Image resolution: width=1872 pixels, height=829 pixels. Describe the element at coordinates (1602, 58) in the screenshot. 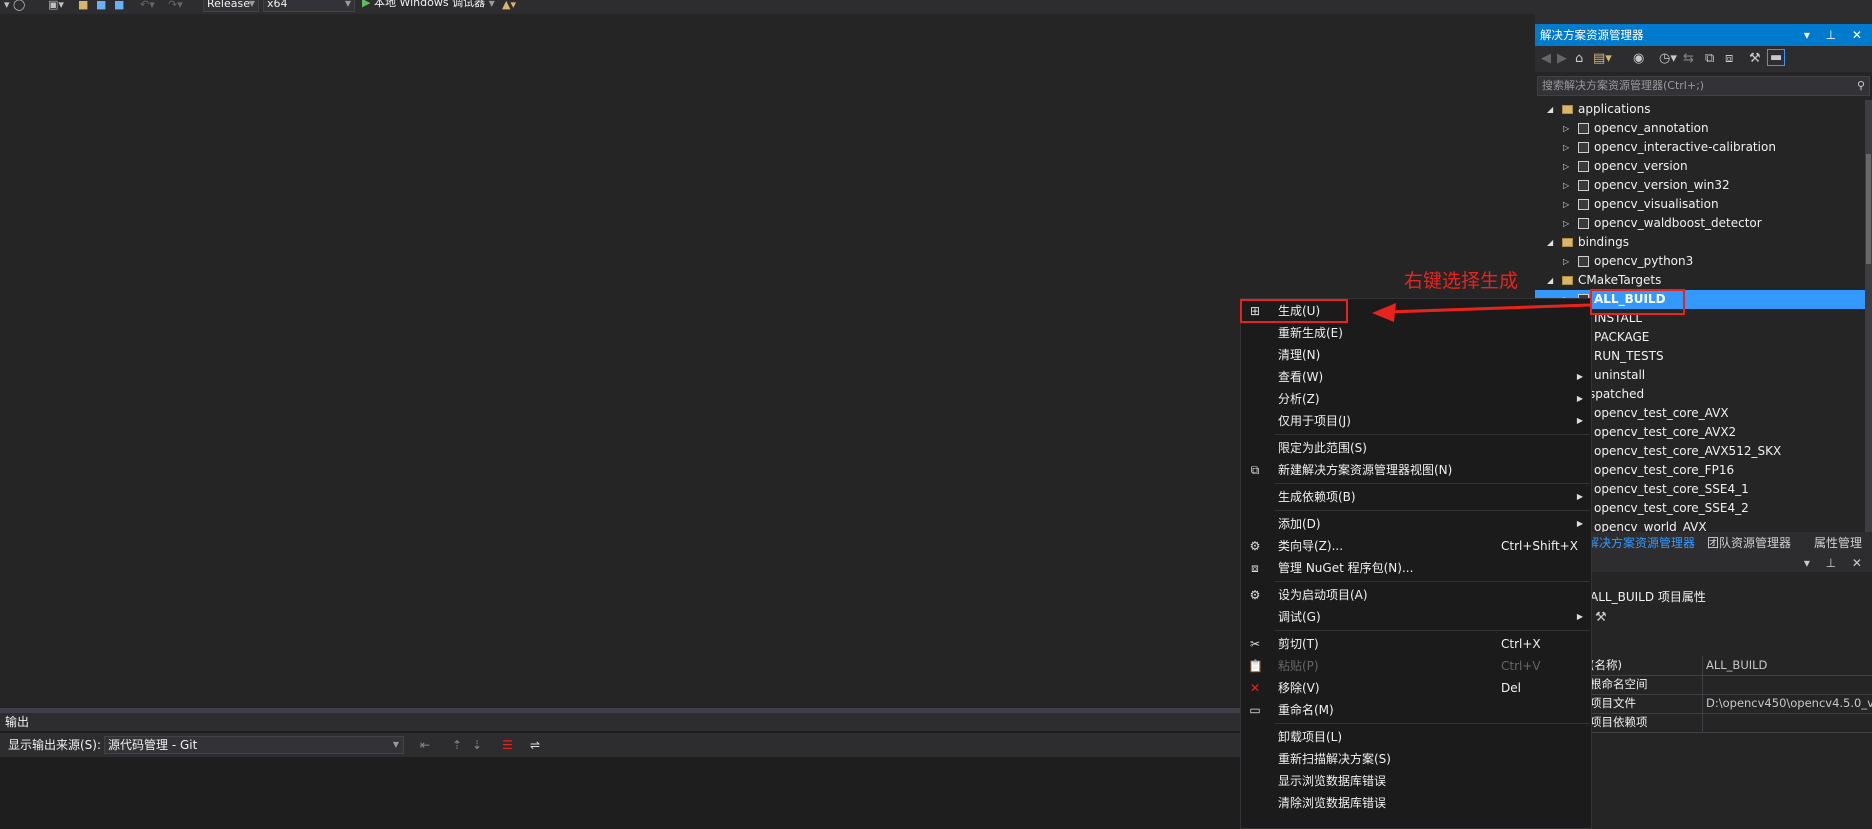

I see `switch-views-icon: ▤▾` at that location.